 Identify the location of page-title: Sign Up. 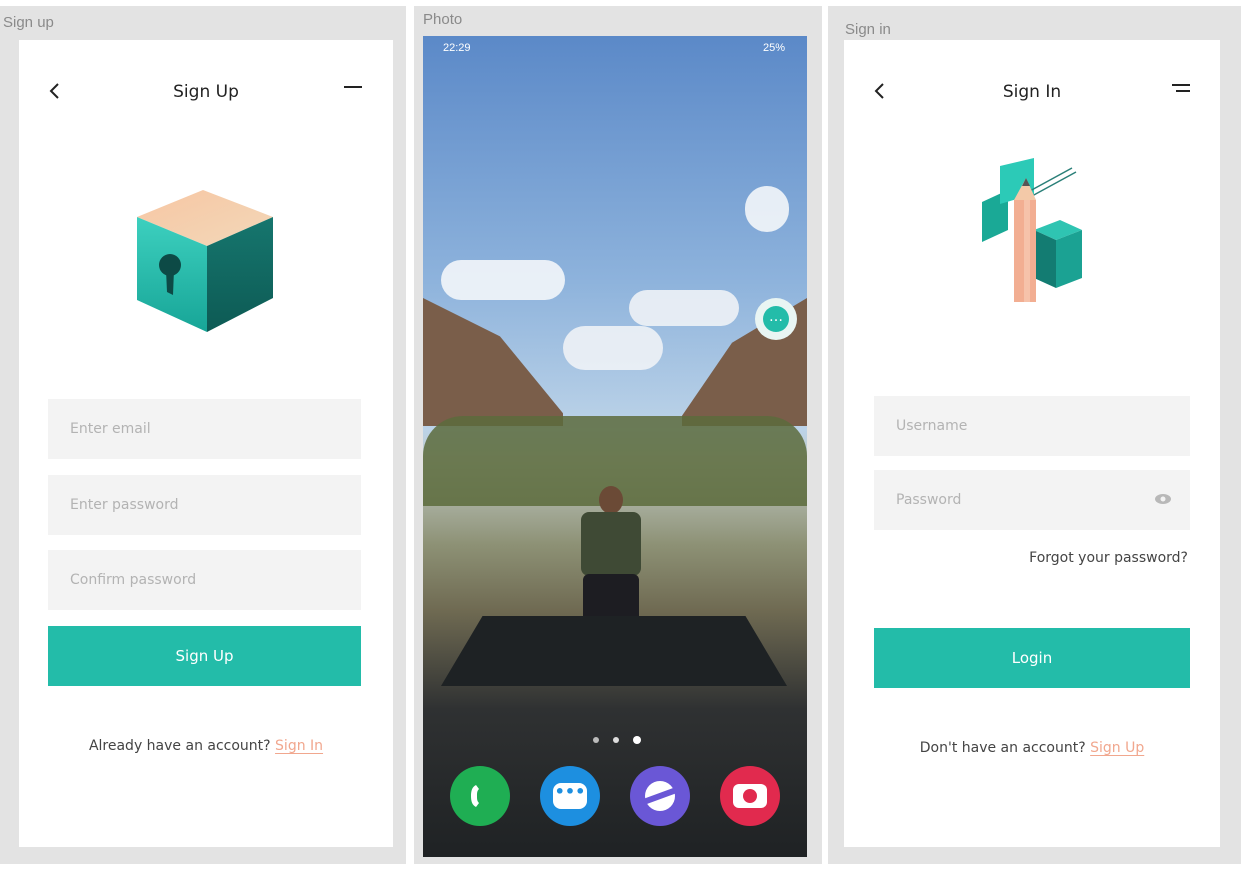
(206, 92).